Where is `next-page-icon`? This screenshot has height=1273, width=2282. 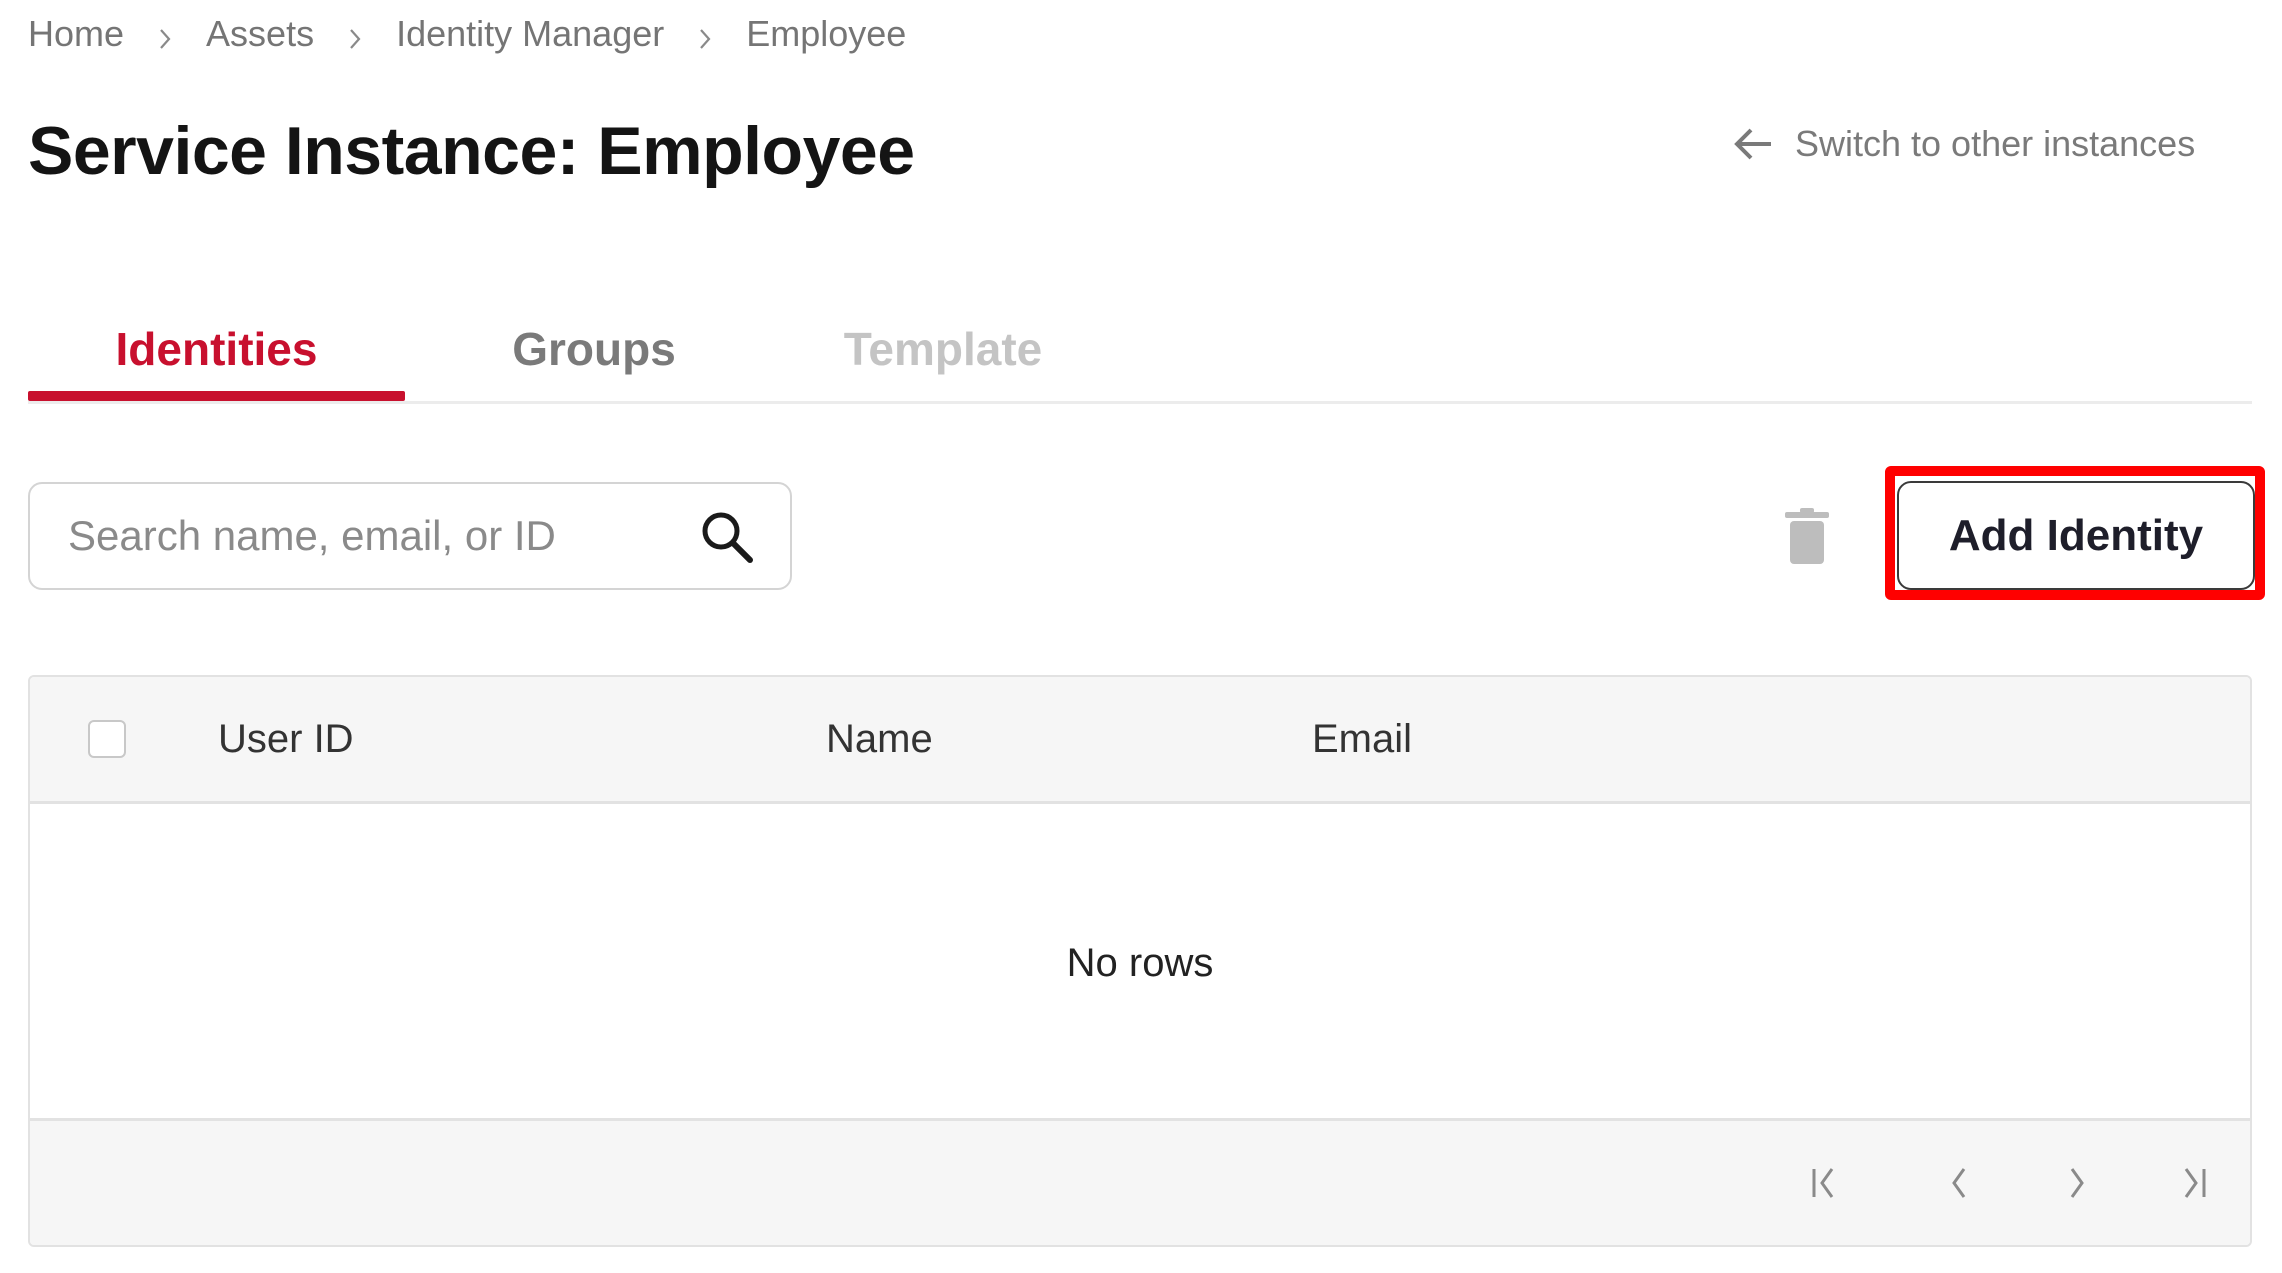
next-page-icon is located at coordinates (2077, 1183).